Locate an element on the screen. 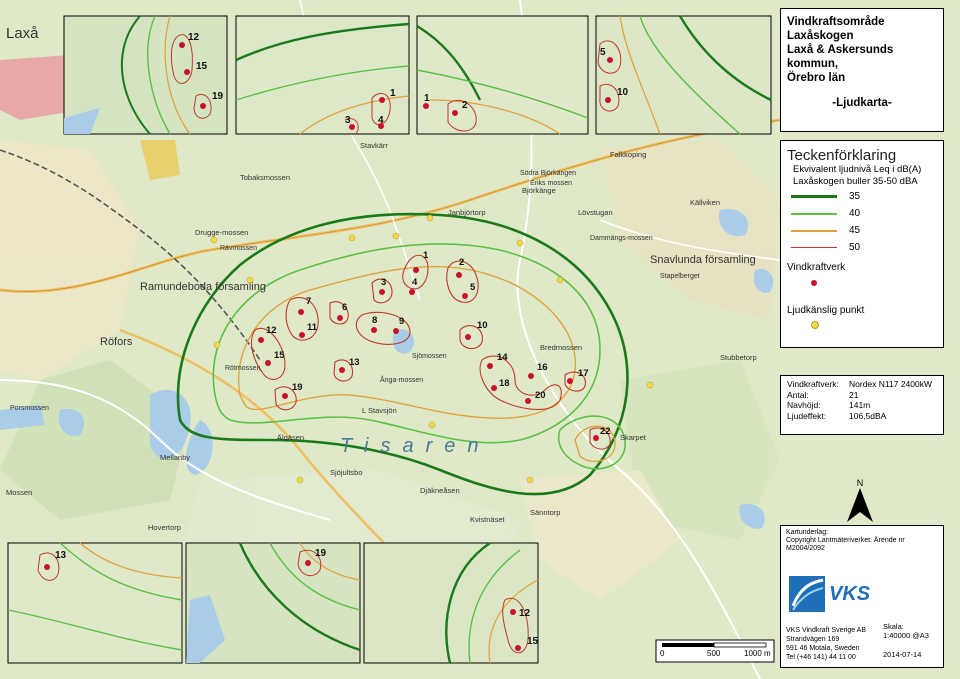 This screenshot has height=679, width=960. inset-label: 19 is located at coordinates (321, 553).